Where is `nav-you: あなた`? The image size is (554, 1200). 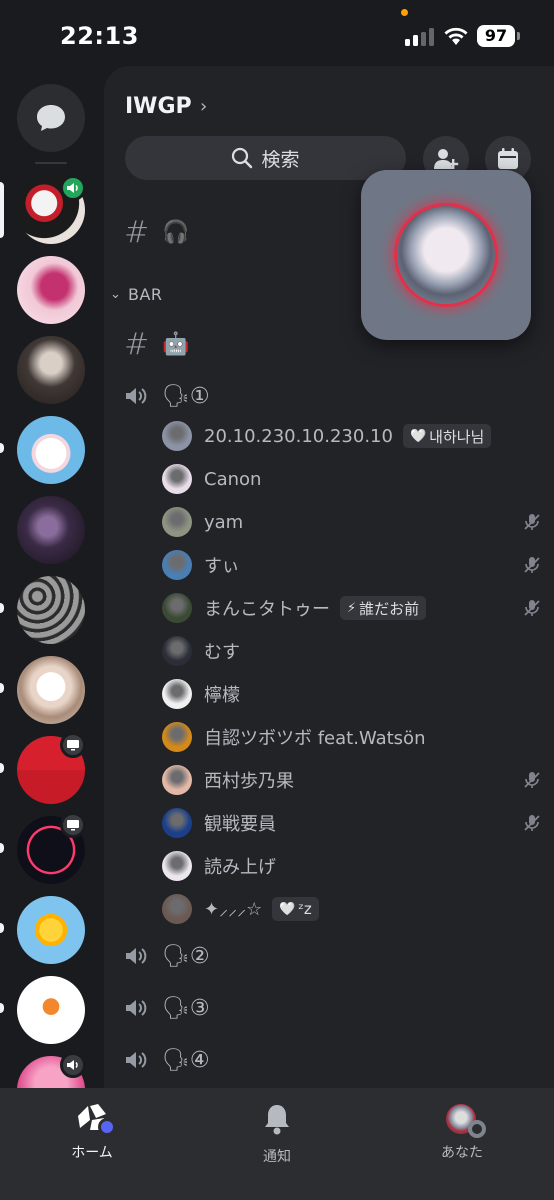 nav-you: あなた is located at coordinates (462, 1132).